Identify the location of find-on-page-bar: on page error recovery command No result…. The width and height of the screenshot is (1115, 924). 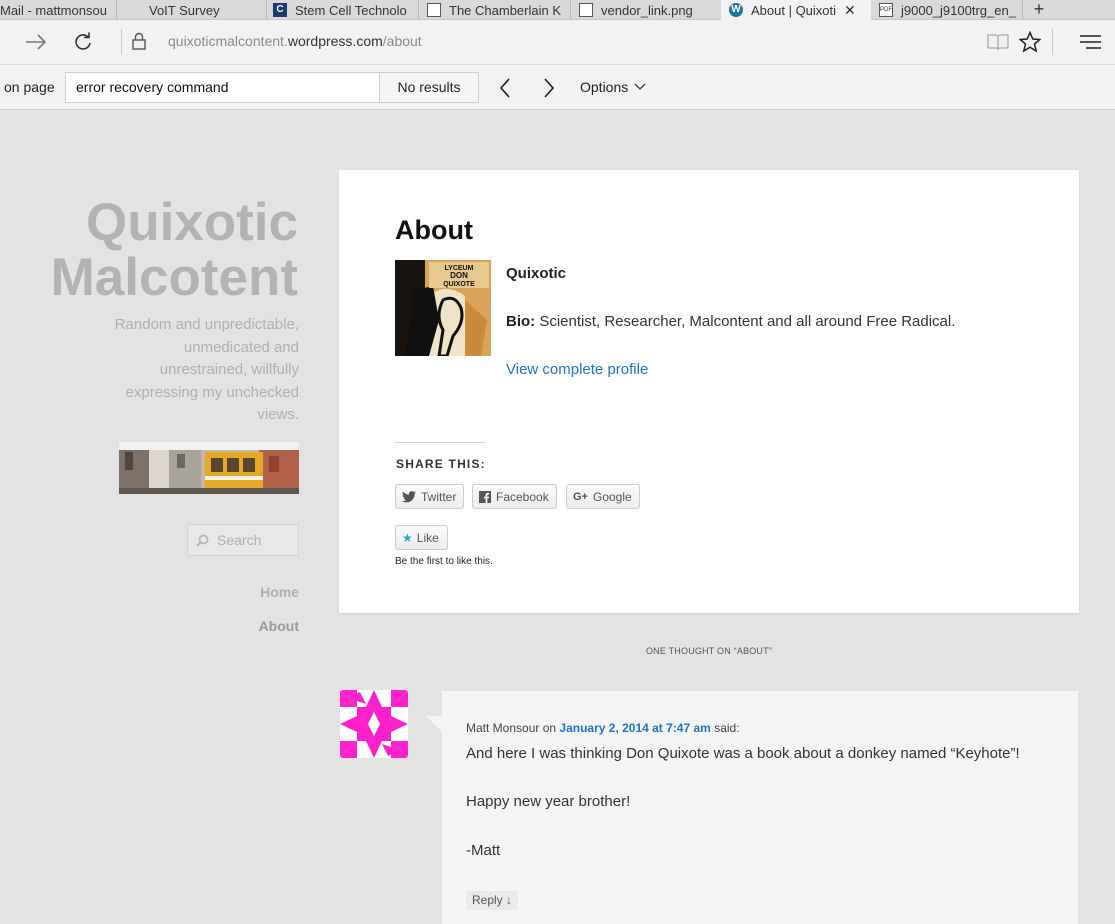
(557, 87).